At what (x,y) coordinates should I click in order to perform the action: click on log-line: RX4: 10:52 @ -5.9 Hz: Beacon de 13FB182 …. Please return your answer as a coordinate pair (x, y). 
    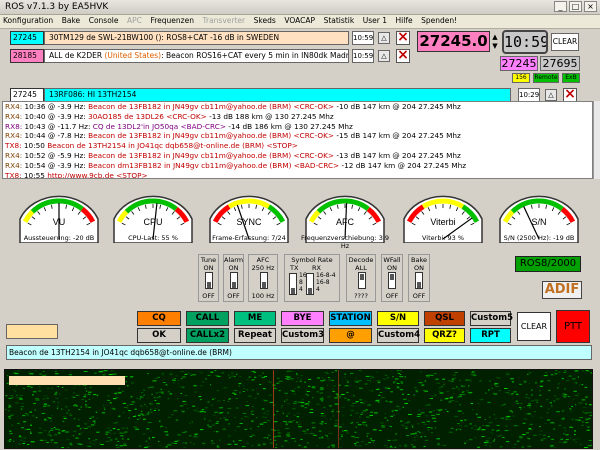
    Looking at the image, I should click on (297, 156).